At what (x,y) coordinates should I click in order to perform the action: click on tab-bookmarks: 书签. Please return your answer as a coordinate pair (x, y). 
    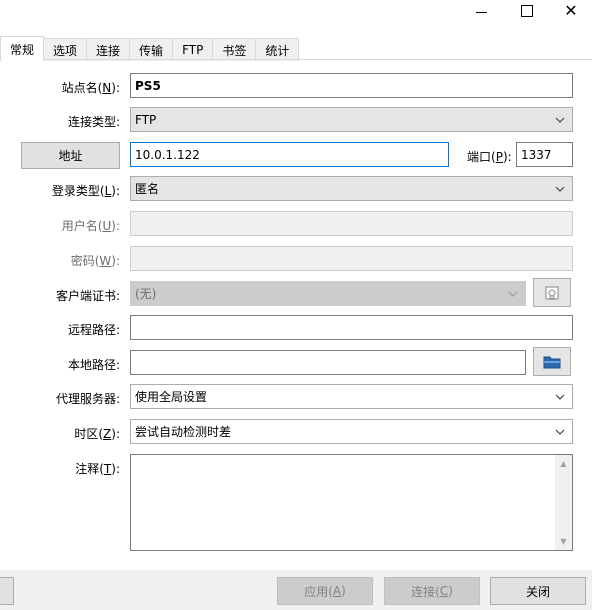
    Looking at the image, I should click on (234, 49).